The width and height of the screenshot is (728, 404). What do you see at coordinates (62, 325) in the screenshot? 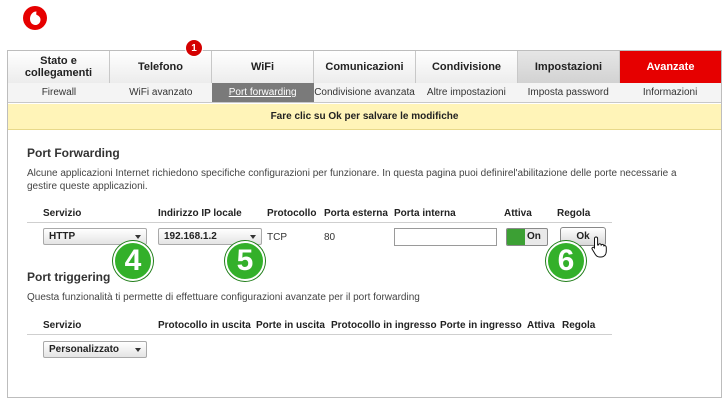
I see `trigger-header-servizio: Servizio` at bounding box center [62, 325].